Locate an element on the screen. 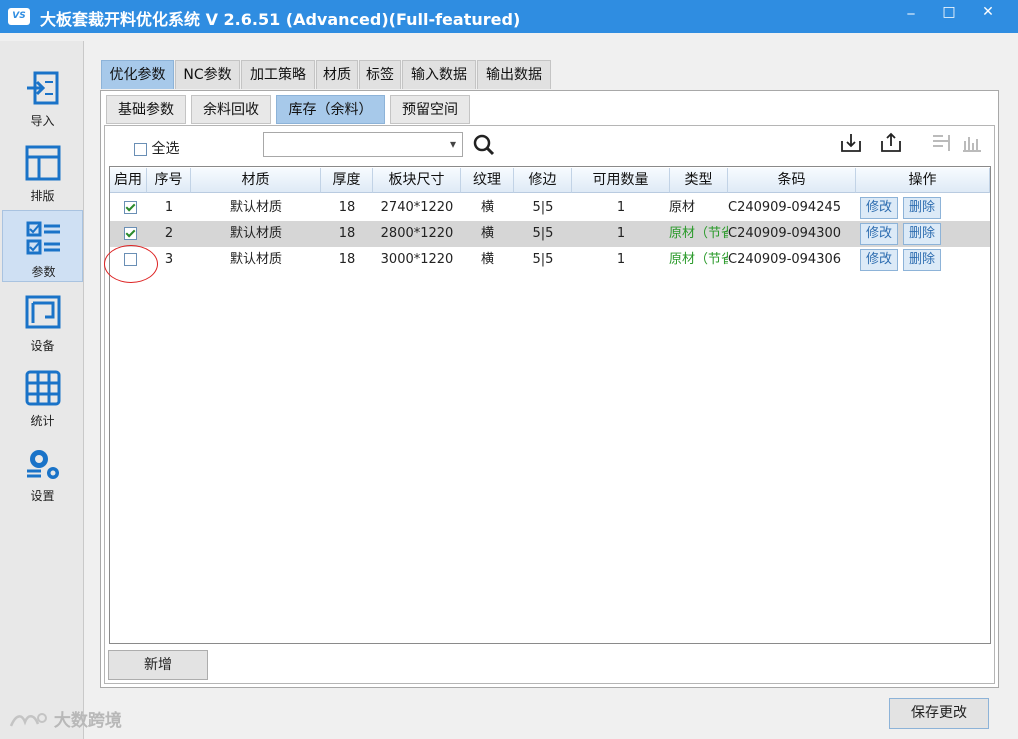 The image size is (1018, 739). watermark: 大数跨境 is located at coordinates (65, 719).